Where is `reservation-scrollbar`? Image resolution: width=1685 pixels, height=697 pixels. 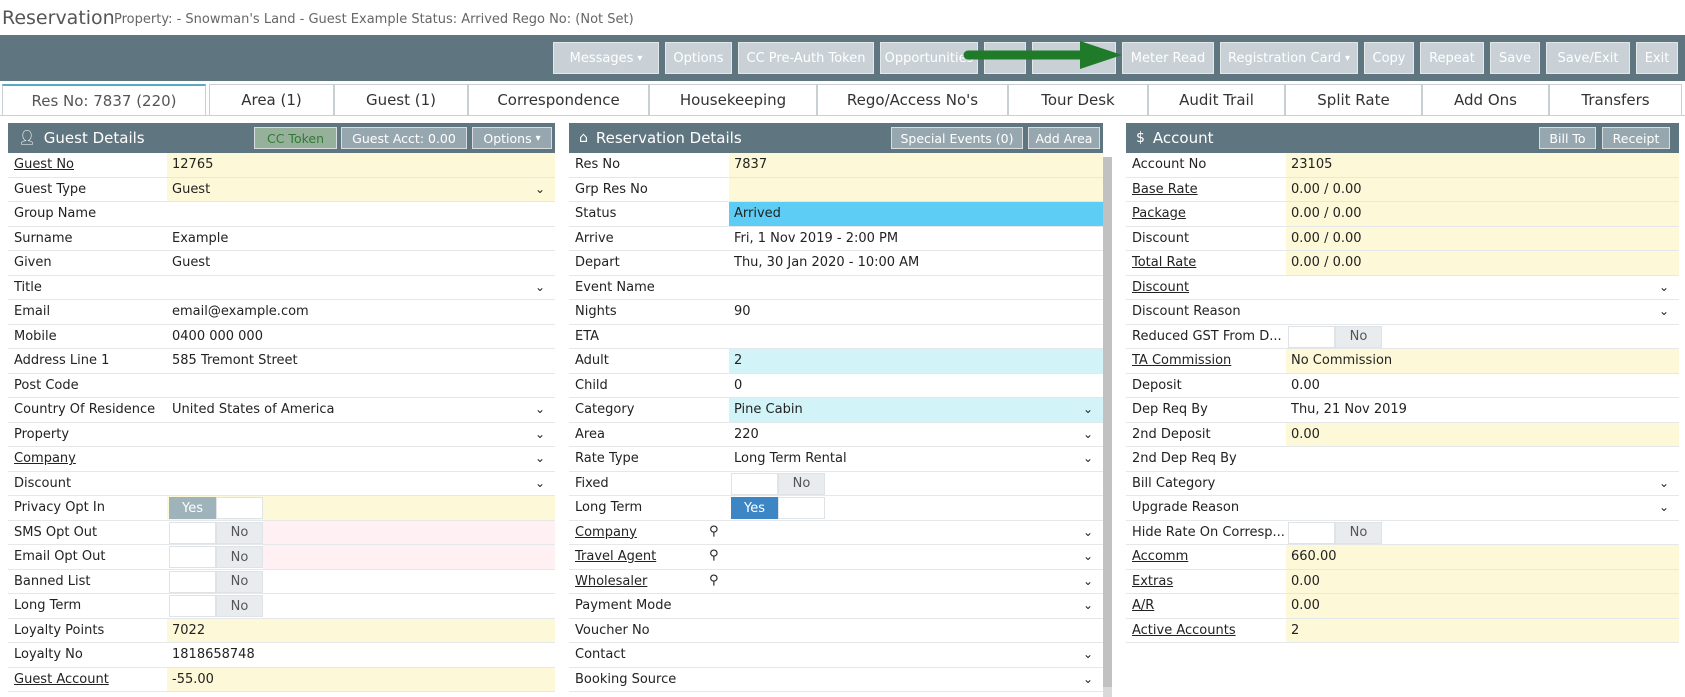
reservation-scrollbar is located at coordinates (1107, 427).